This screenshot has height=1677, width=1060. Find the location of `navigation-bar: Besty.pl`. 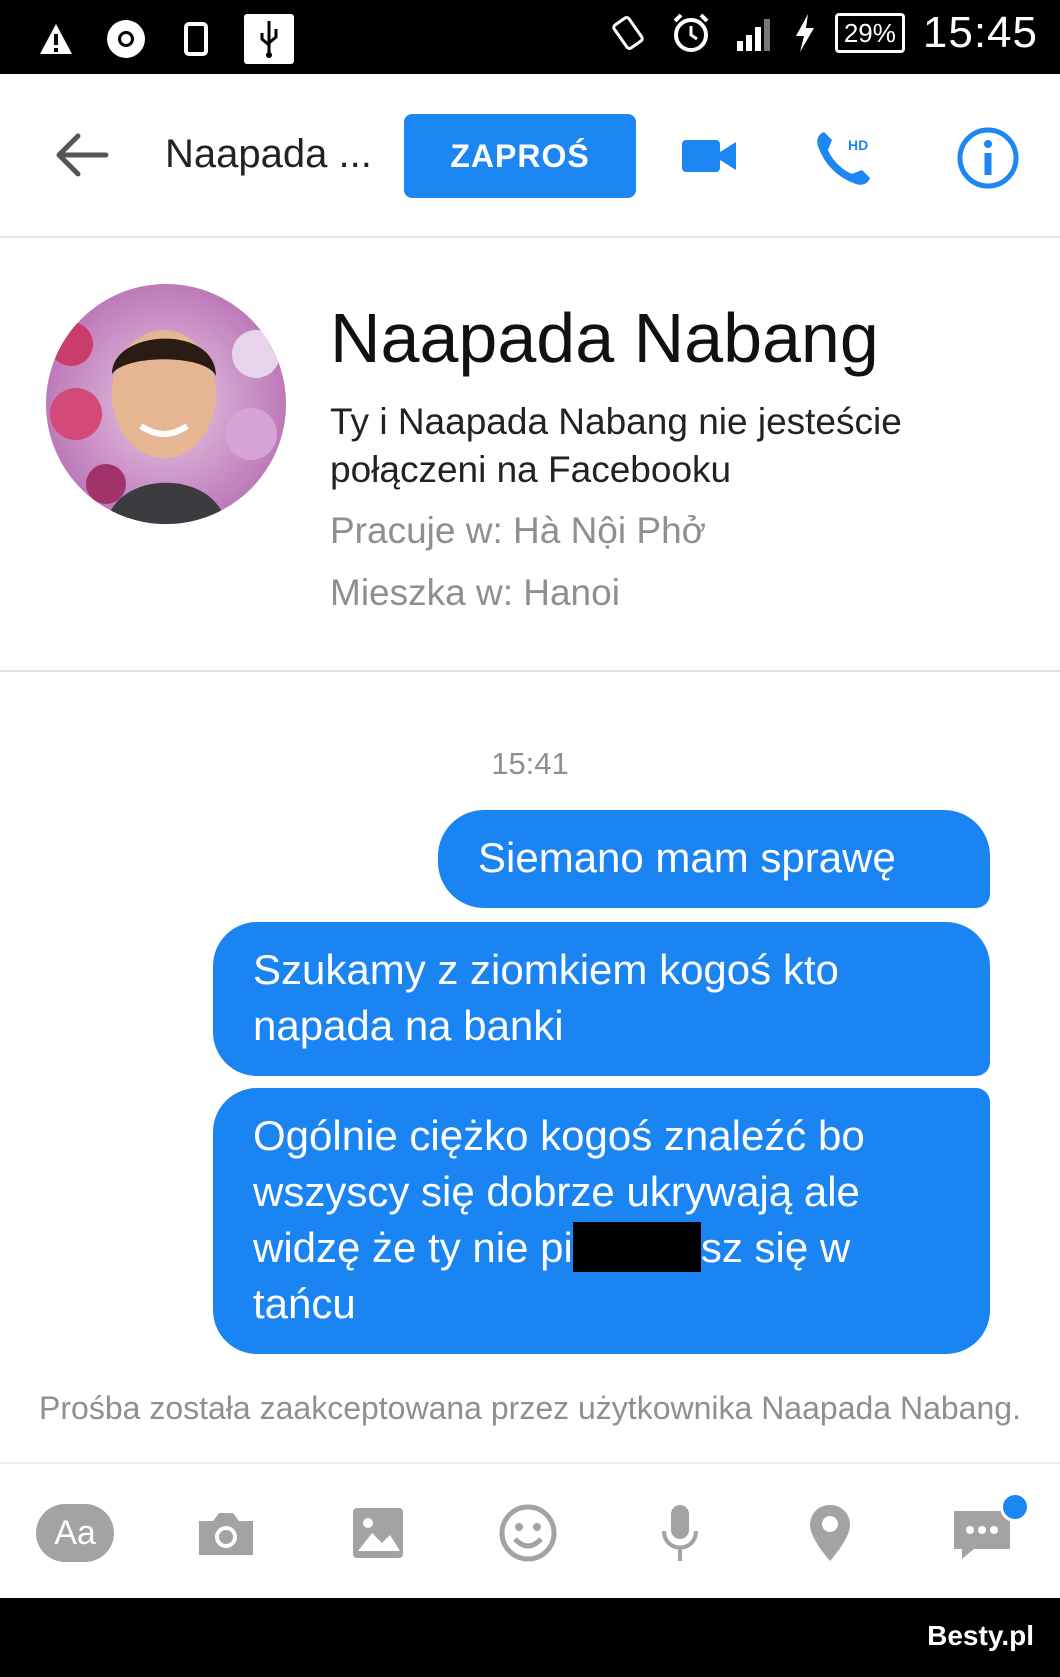

navigation-bar: Besty.pl is located at coordinates (530, 1637).